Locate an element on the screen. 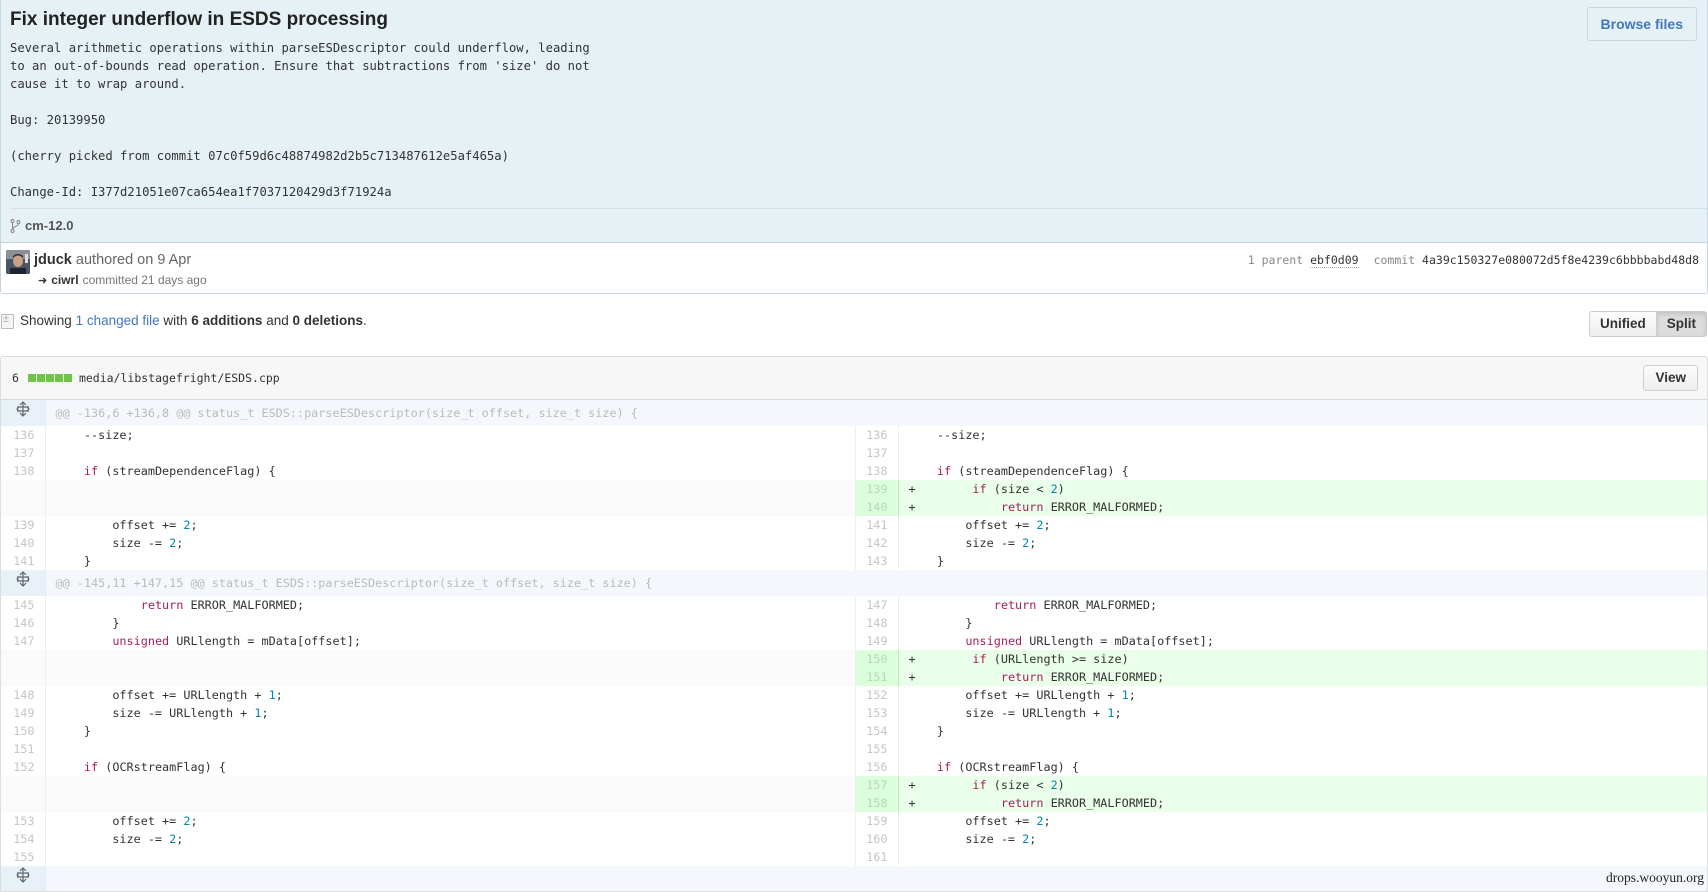 This screenshot has height=892, width=1708. file-stat: 6 media/libstagefright/ESDS.cpp is located at coordinates (146, 378).